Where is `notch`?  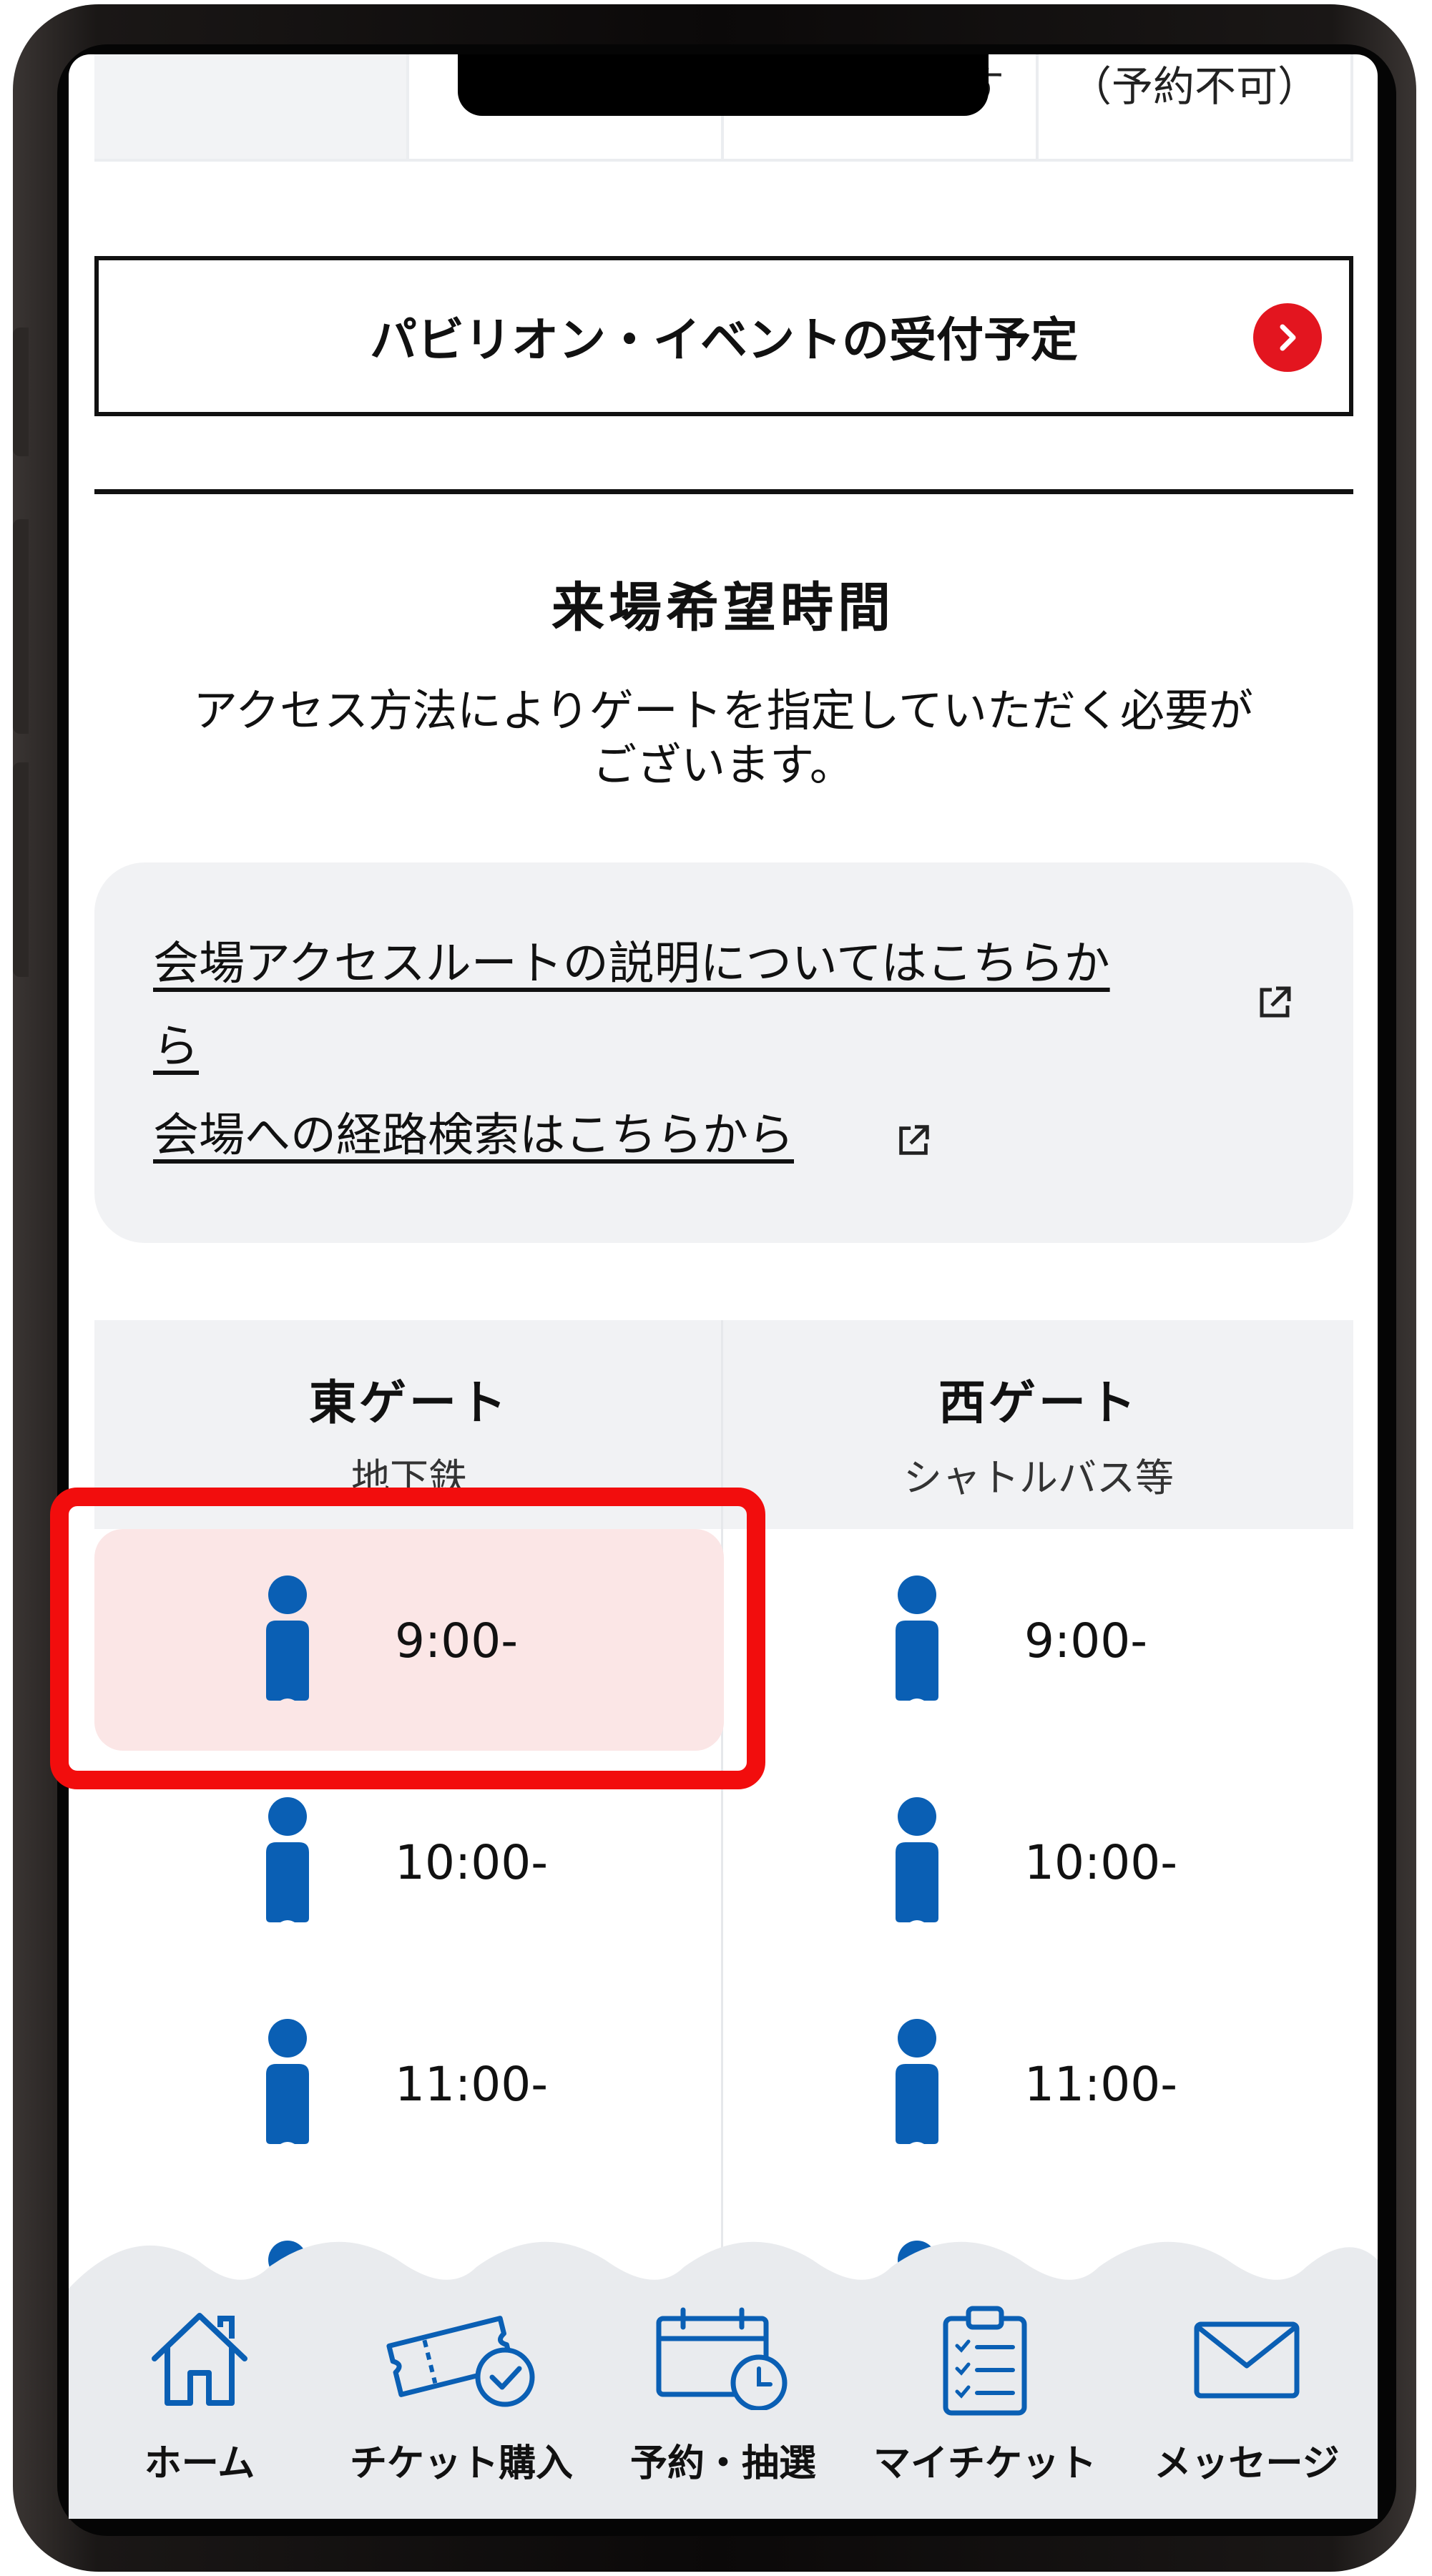 notch is located at coordinates (723, 85).